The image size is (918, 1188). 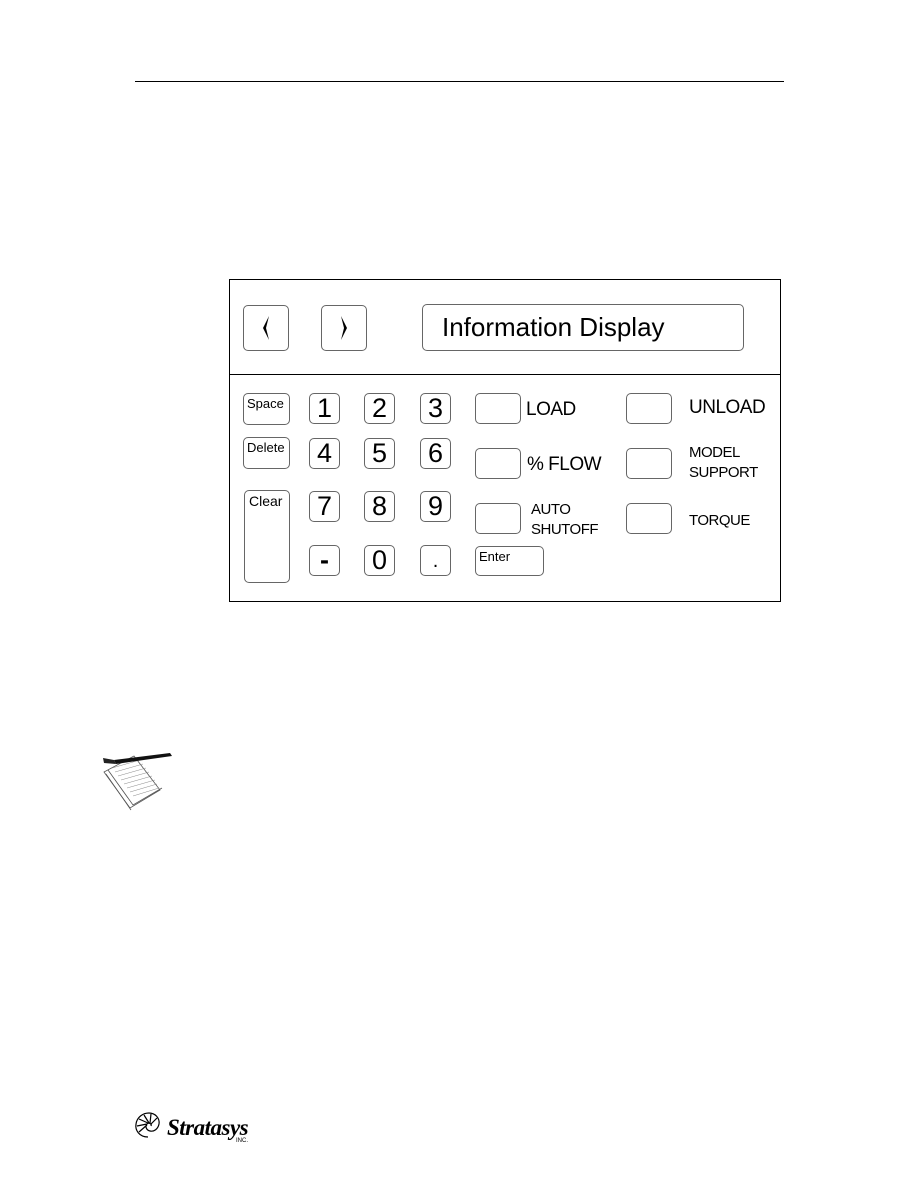 I want to click on key-5-label: 5, so click(x=379, y=453).